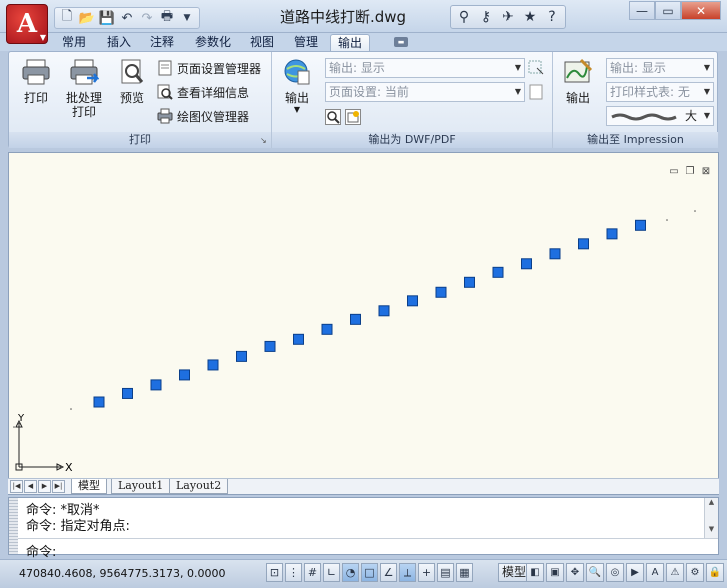 The image size is (727, 588). I want to click on tab-annotate: 注释, so click(162, 42).